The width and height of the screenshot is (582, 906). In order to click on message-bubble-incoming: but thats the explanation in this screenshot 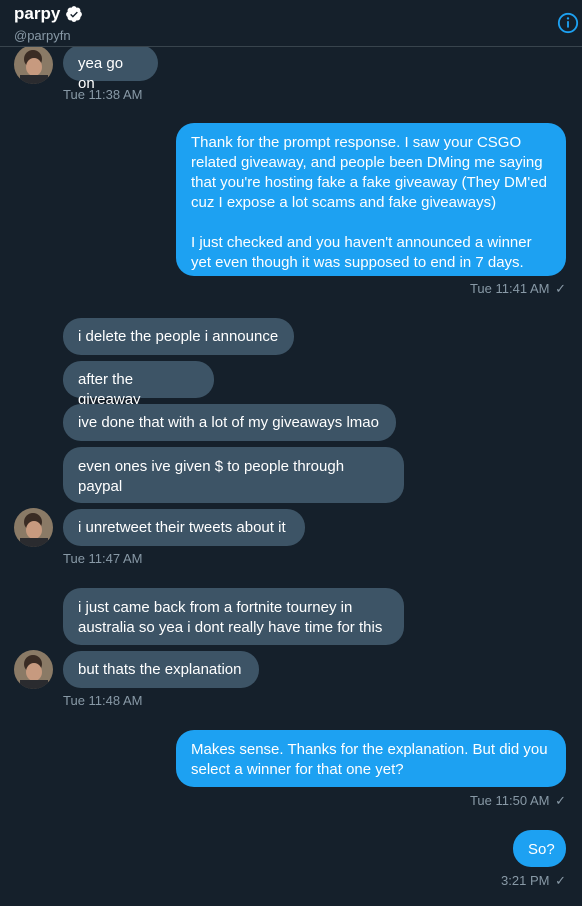, I will do `click(161, 669)`.